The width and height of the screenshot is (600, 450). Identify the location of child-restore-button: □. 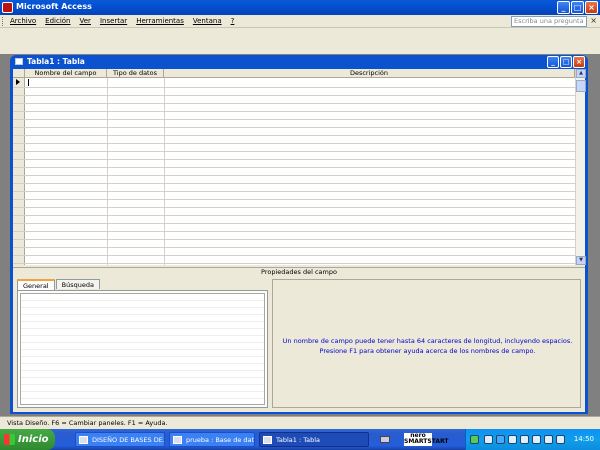
(566, 62).